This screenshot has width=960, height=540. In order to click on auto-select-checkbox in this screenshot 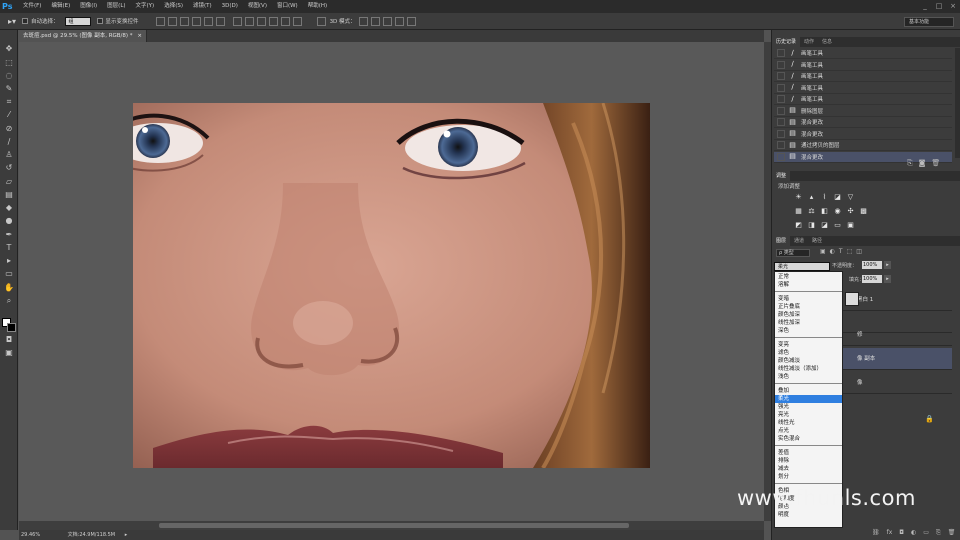, I will do `click(25, 21)`.